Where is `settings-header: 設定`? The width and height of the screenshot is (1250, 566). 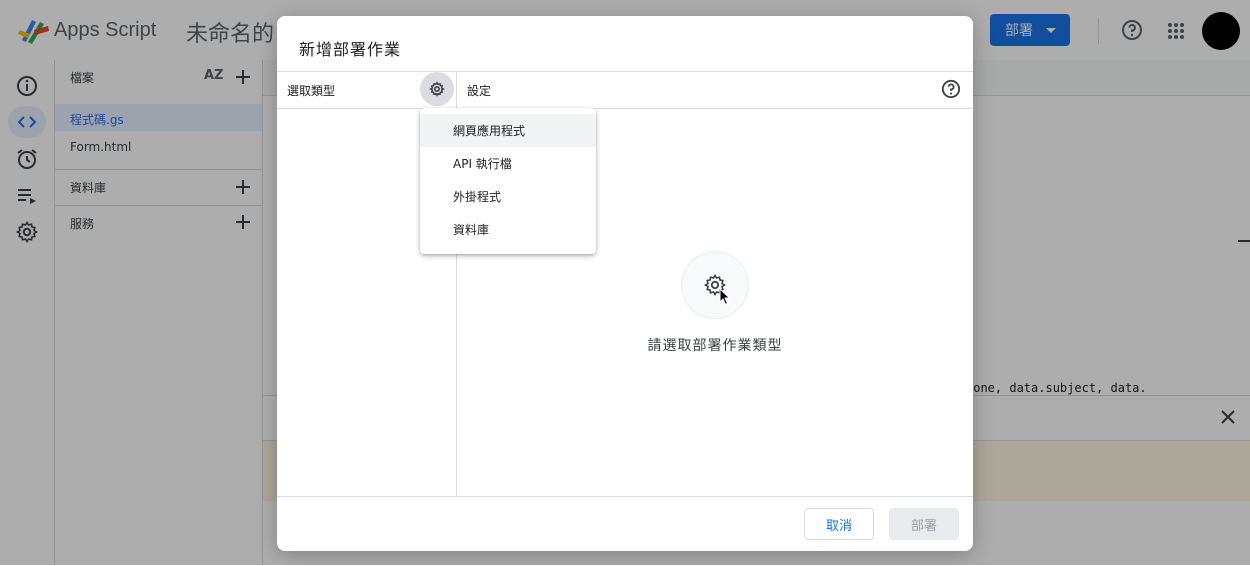
settings-header: 設定 is located at coordinates (479, 91).